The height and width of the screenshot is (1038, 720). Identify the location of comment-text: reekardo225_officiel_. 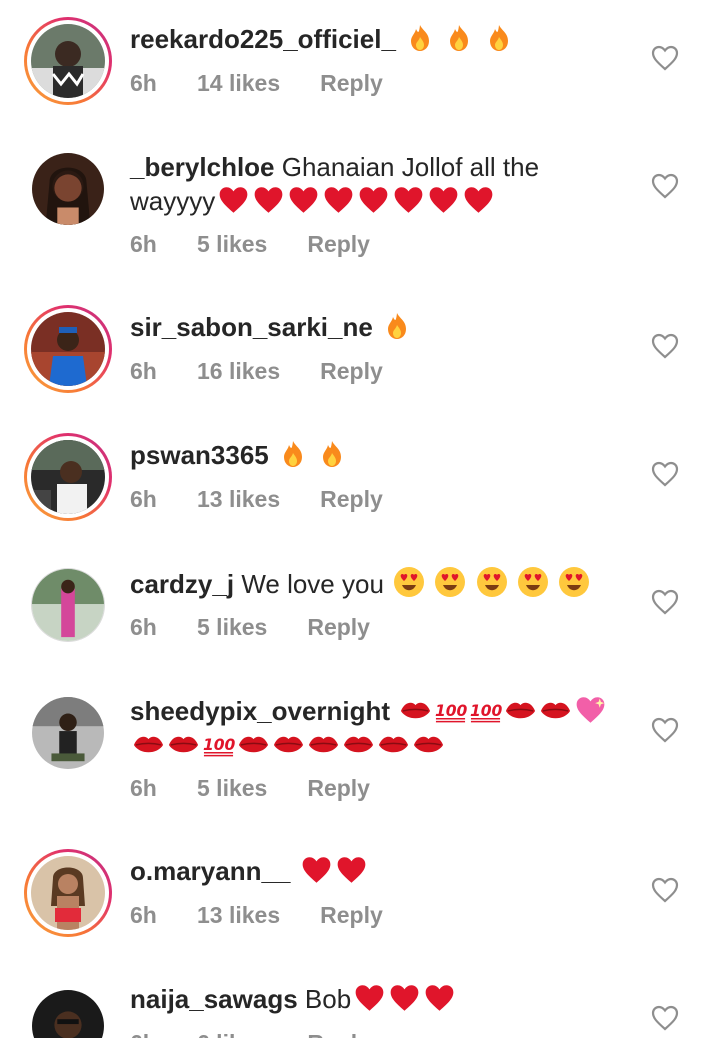
(380, 39).